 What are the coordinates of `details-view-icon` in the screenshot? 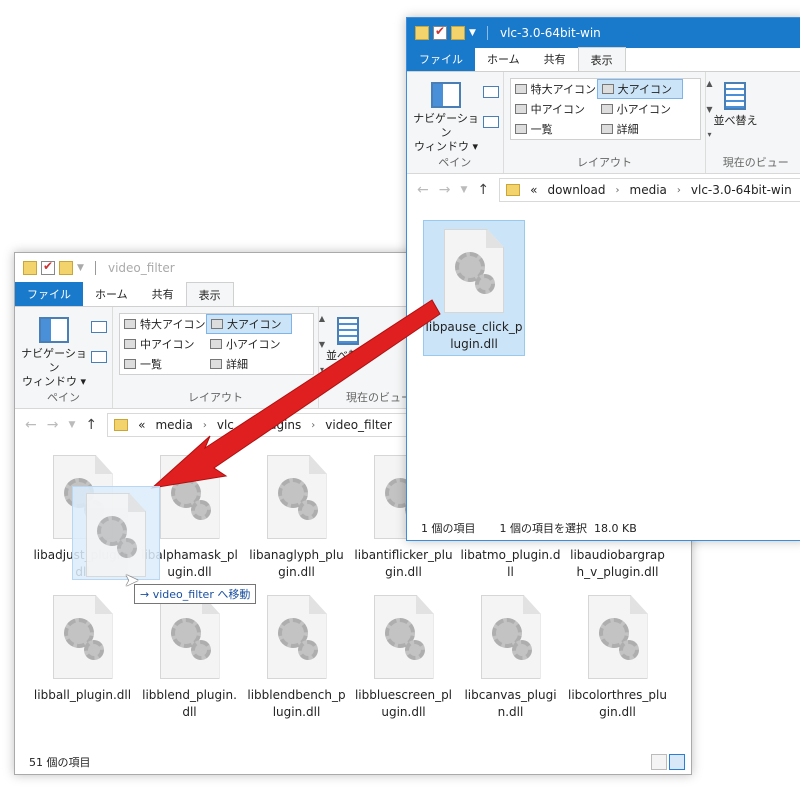 It's located at (659, 762).